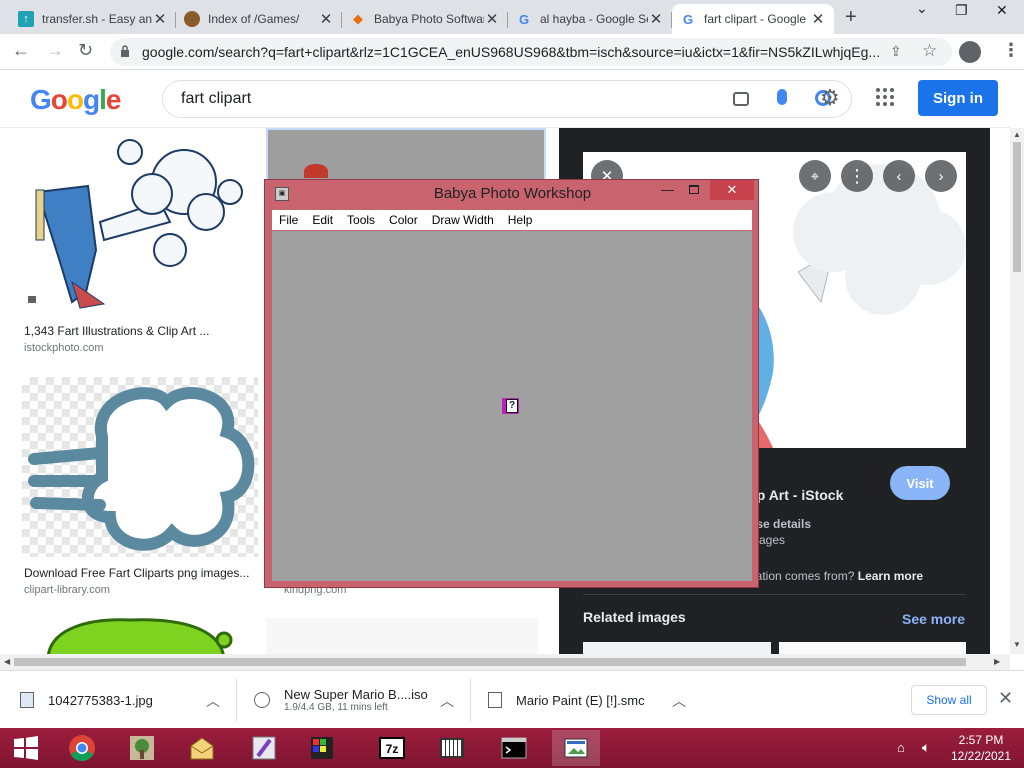 This screenshot has width=1024, height=768. Describe the element at coordinates (507, 99) in the screenshot. I see `search-box: fart clipart` at that location.